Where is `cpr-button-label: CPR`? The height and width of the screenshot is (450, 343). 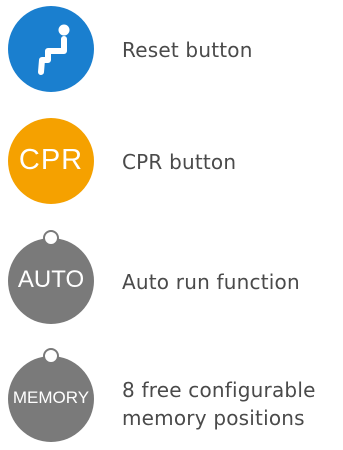 cpr-button-label: CPR is located at coordinates (51, 160).